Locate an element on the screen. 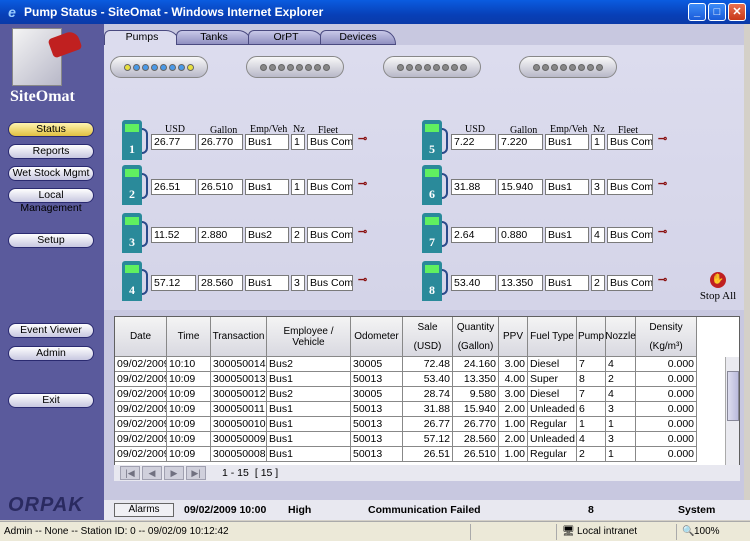  nav-reports-button: Reports is located at coordinates (51, 151).